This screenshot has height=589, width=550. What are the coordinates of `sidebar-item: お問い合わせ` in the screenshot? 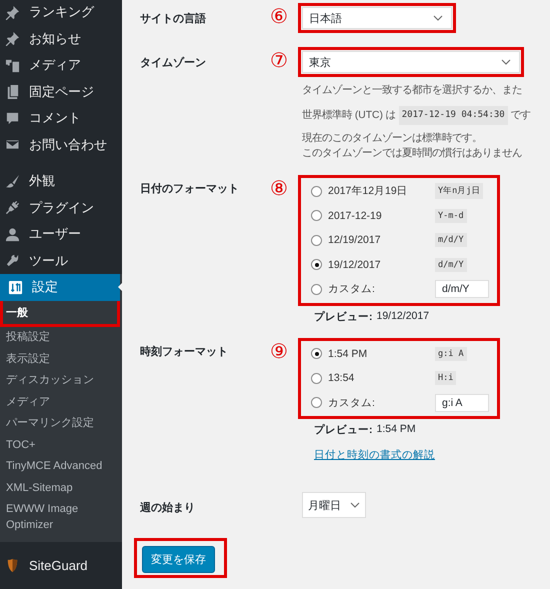 It's located at (61, 145).